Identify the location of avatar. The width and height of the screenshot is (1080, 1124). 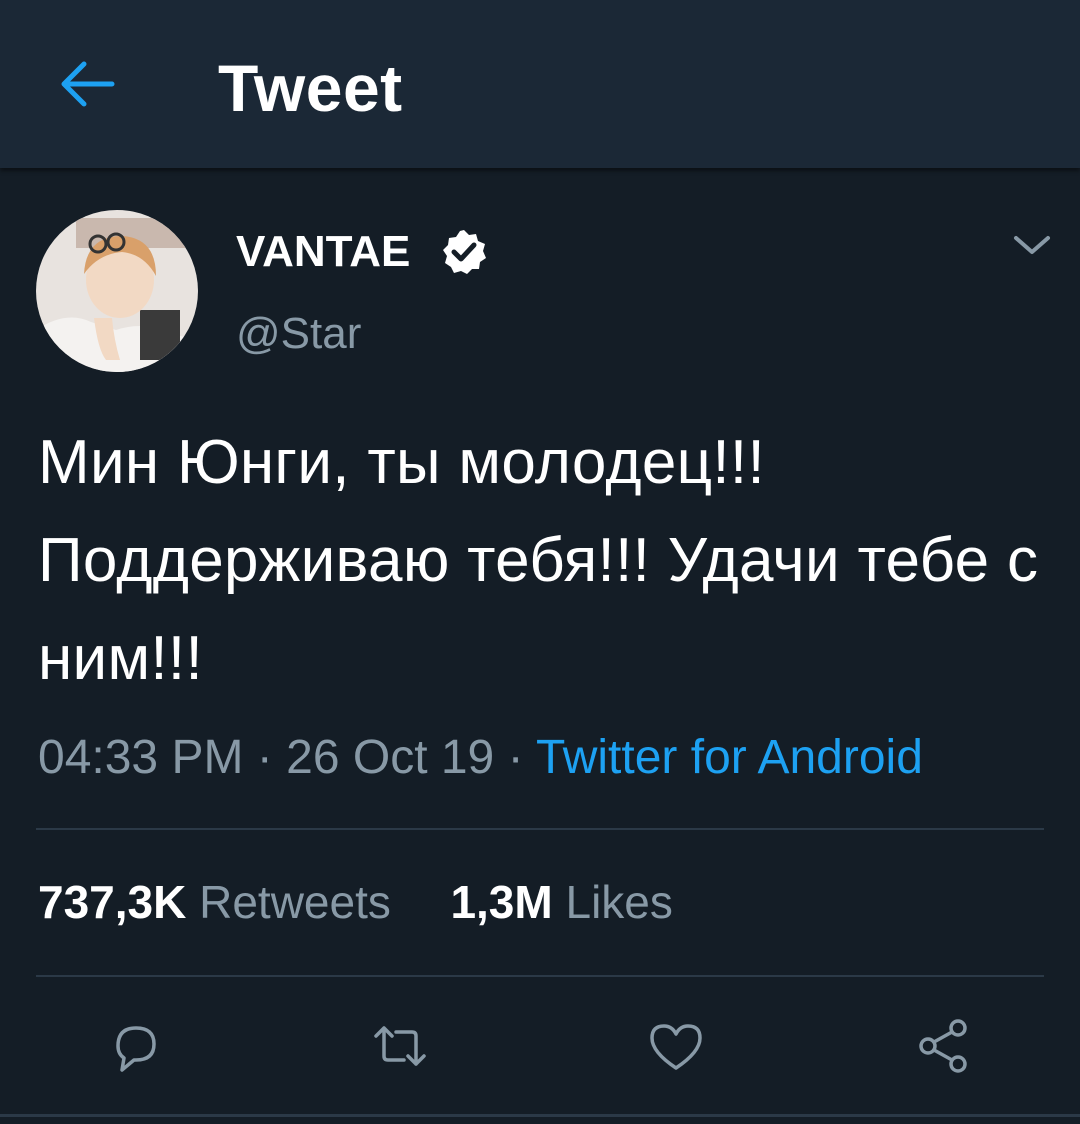
(117, 291).